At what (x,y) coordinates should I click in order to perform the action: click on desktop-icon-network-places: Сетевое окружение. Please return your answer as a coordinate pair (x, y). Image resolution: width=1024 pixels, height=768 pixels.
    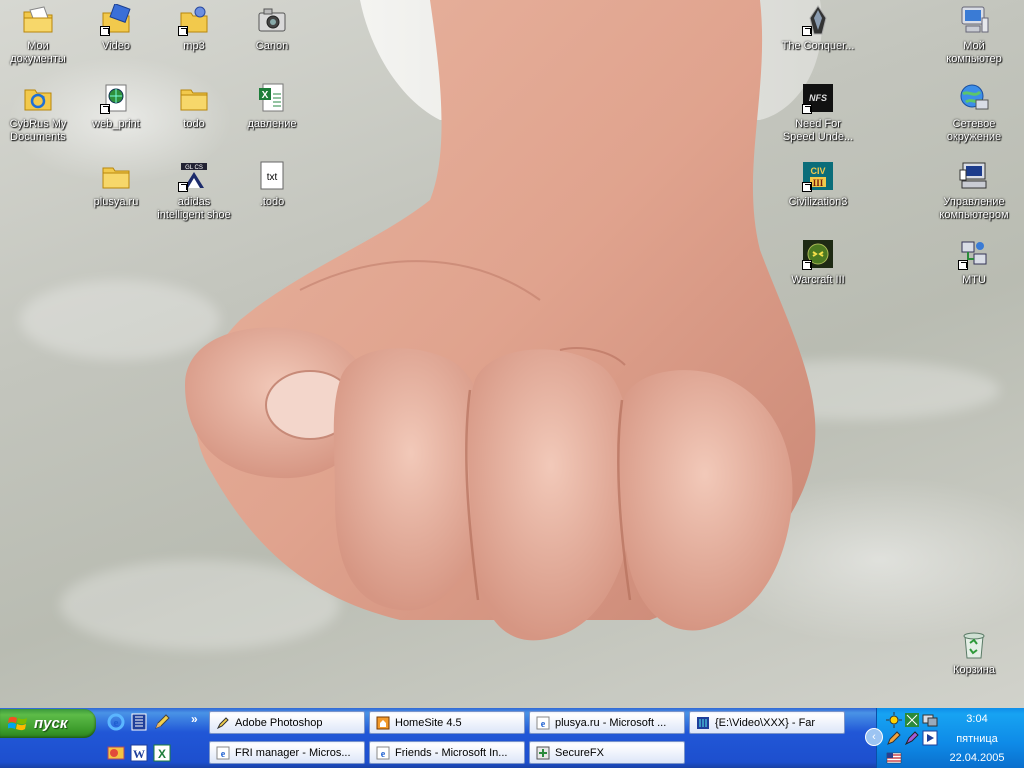
    Looking at the image, I should click on (974, 113).